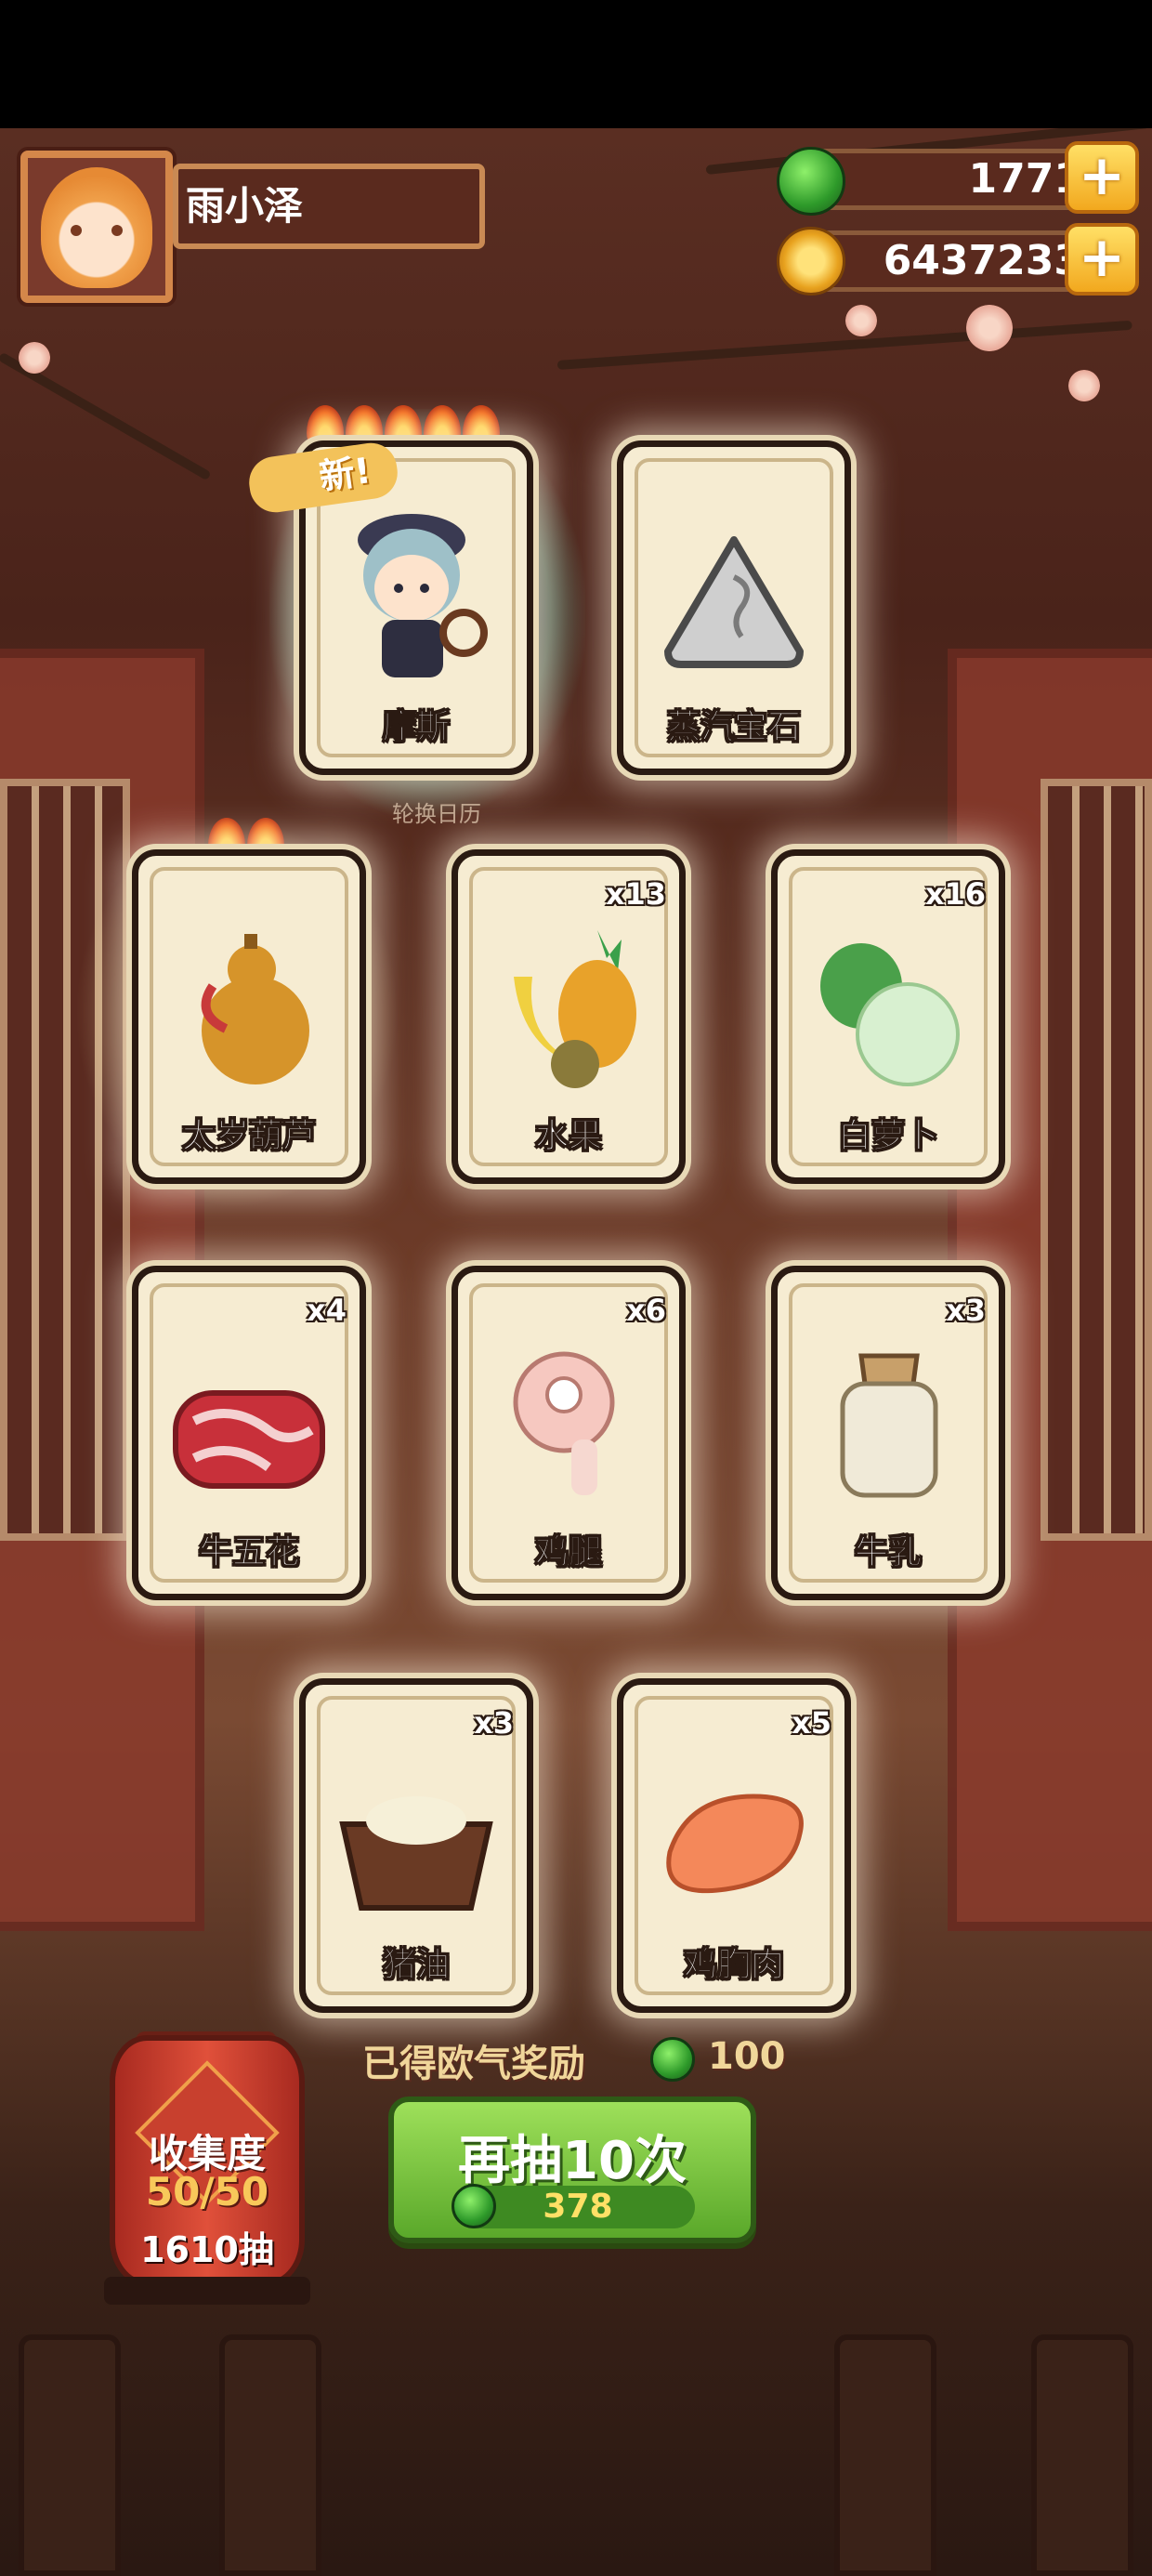 This screenshot has height=2576, width=1152. What do you see at coordinates (887, 1136) in the screenshot?
I see `card-label: 白萝卜` at bounding box center [887, 1136].